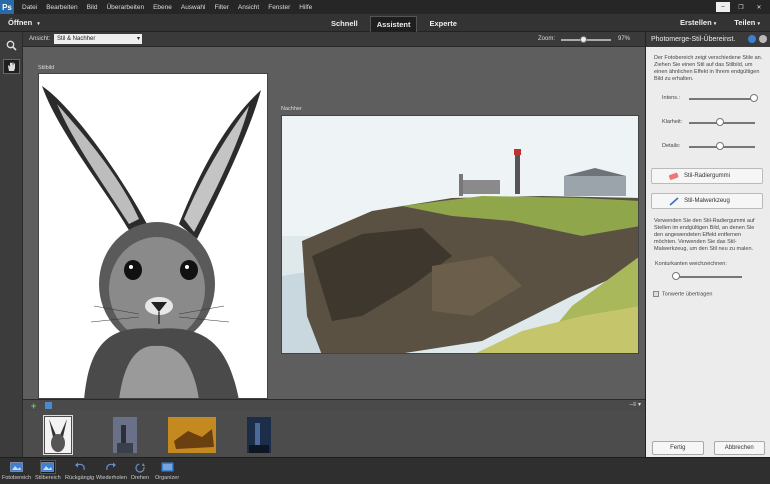  I want to click on filmstrip-toolbar: + –≡ ▾, so click(334, 405).